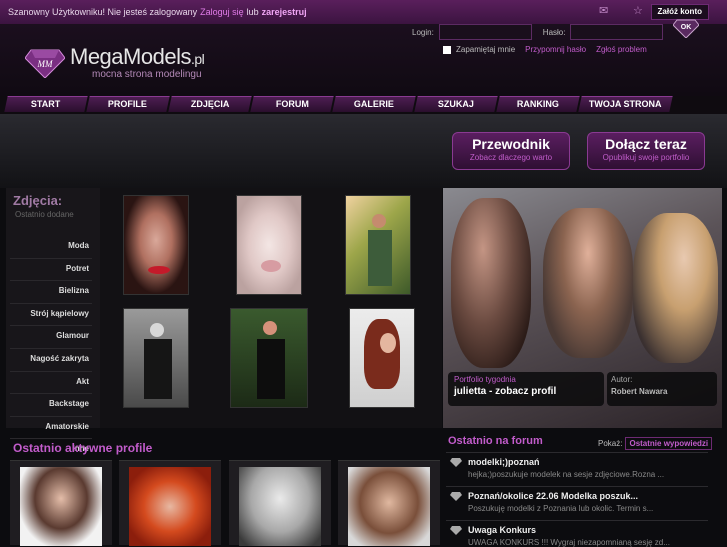 This screenshot has width=727, height=547. What do you see at coordinates (538, 104) in the screenshot?
I see `nav-ranking: RANKING` at bounding box center [538, 104].